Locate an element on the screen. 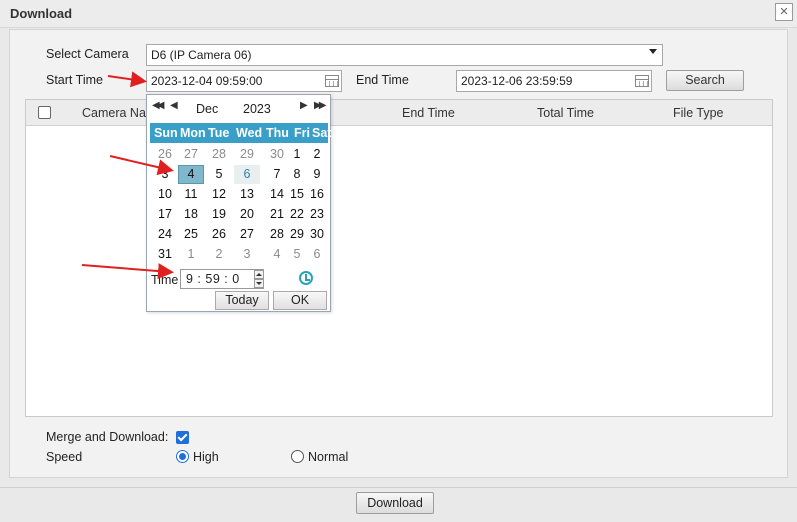 The image size is (797, 522). arrow-time is located at coordinates (127, 271).